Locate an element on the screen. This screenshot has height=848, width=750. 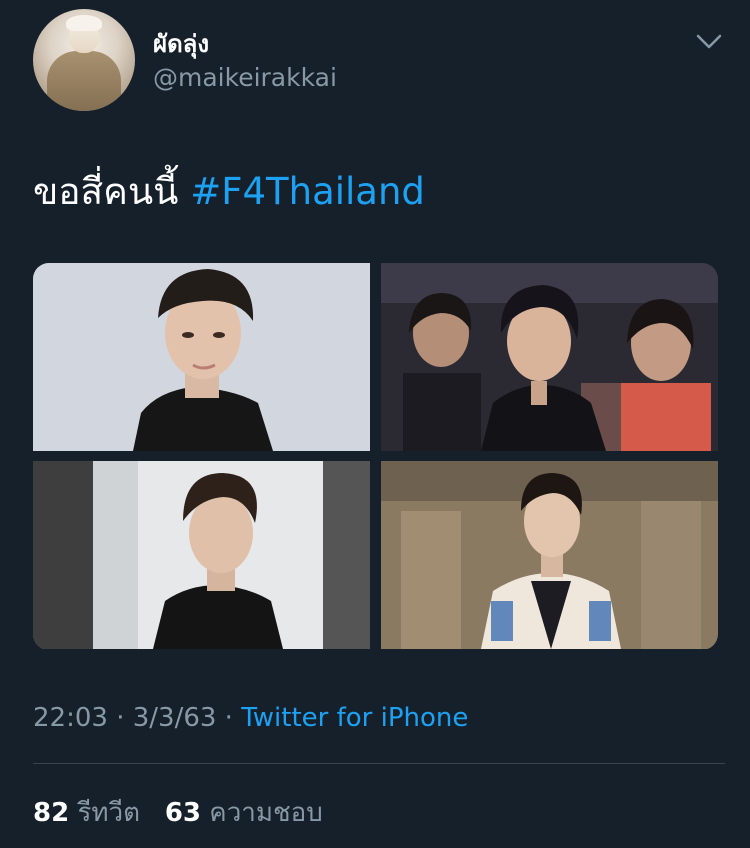
more-options-button is located at coordinates (709, 42).